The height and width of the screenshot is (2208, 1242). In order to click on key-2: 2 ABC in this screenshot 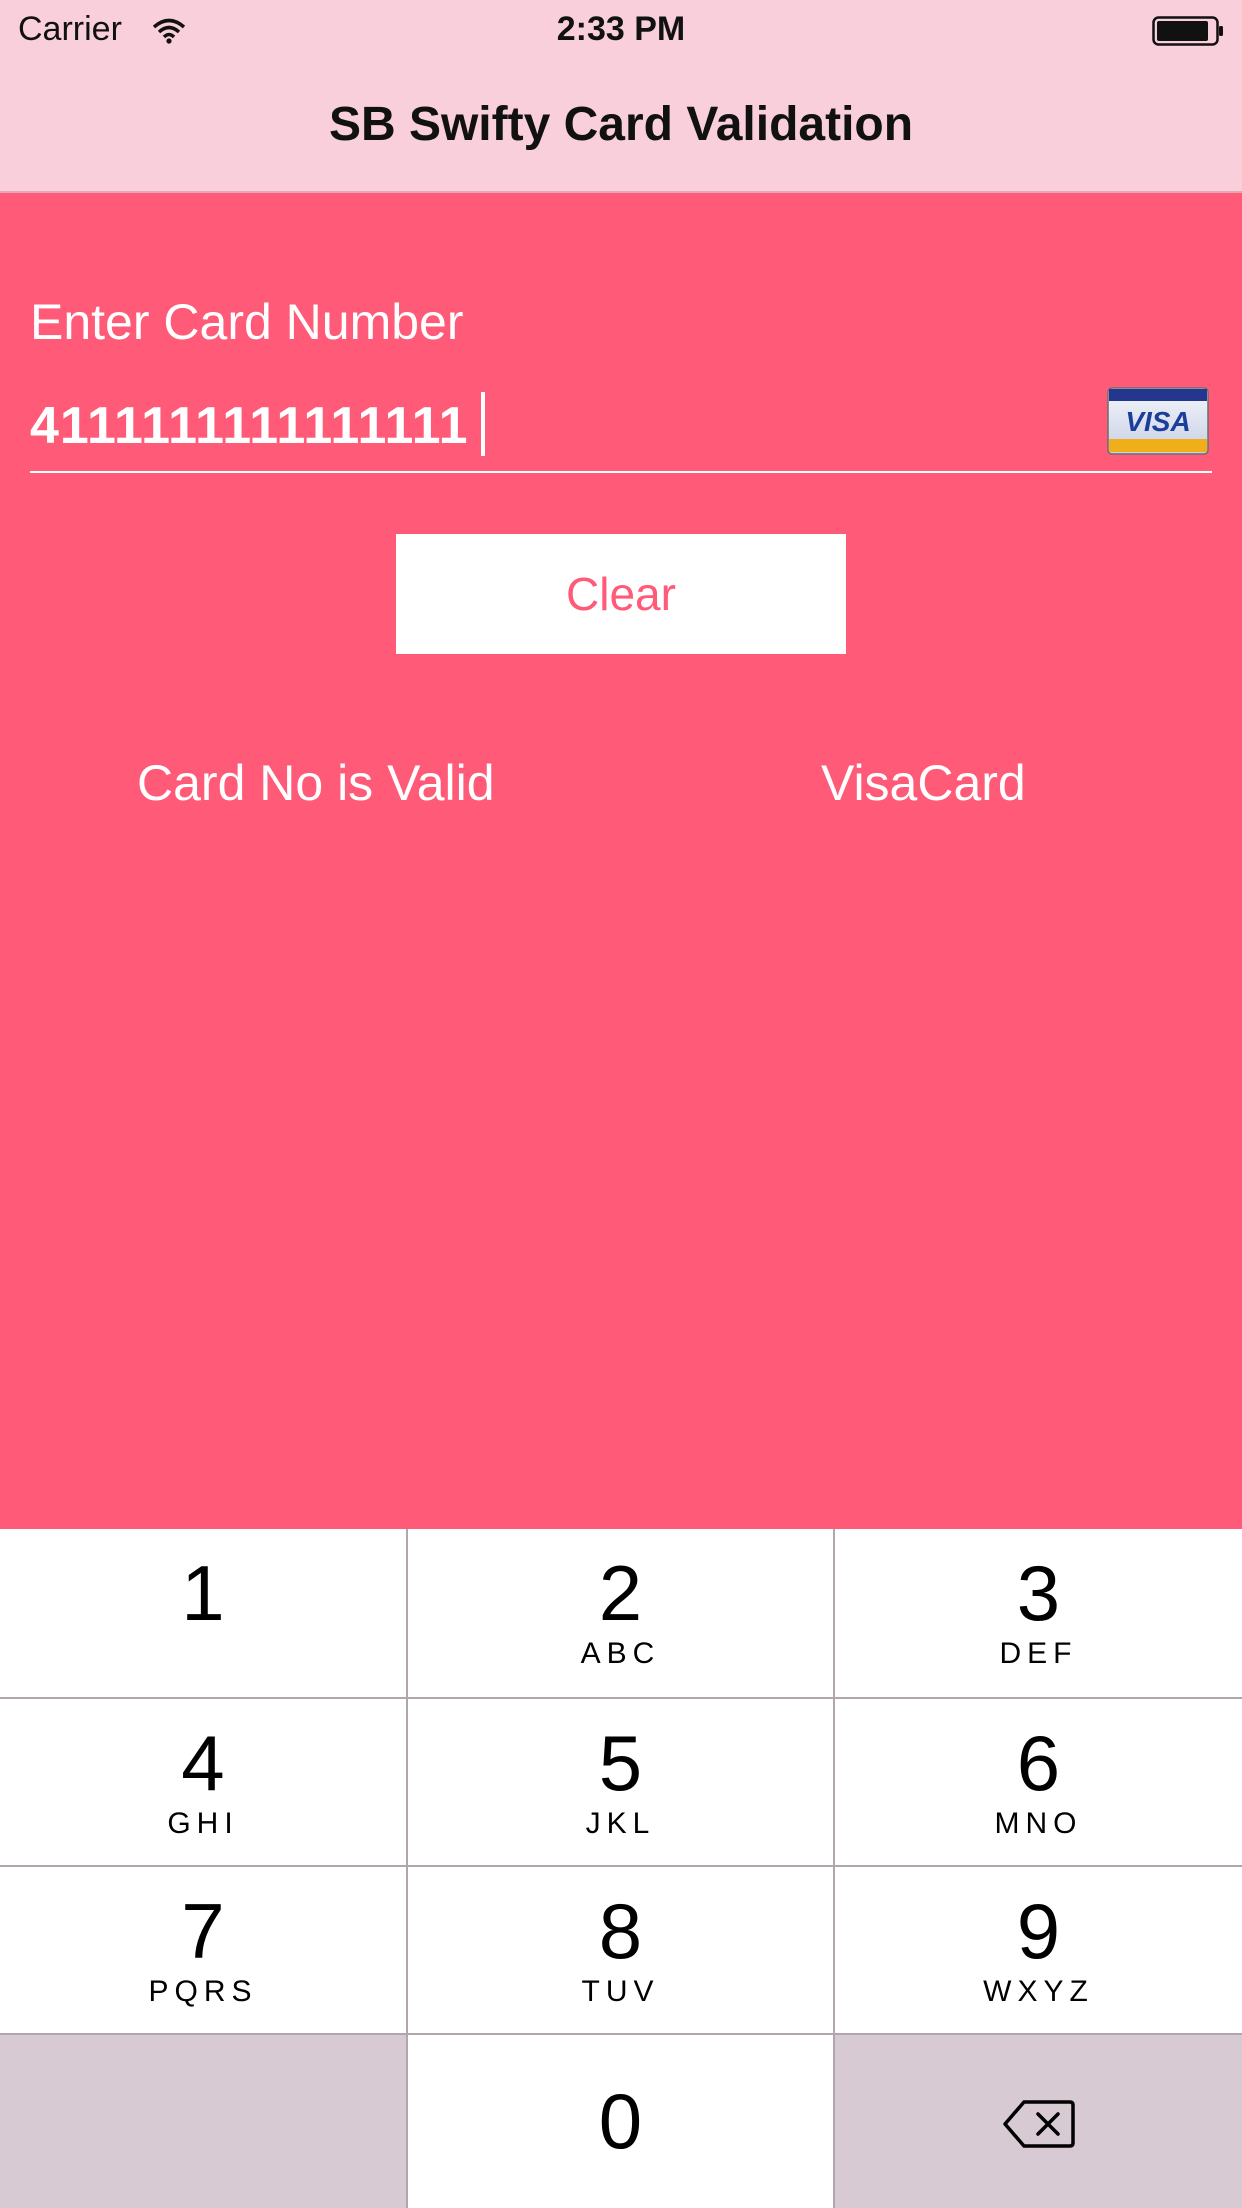, I will do `click(620, 1613)`.